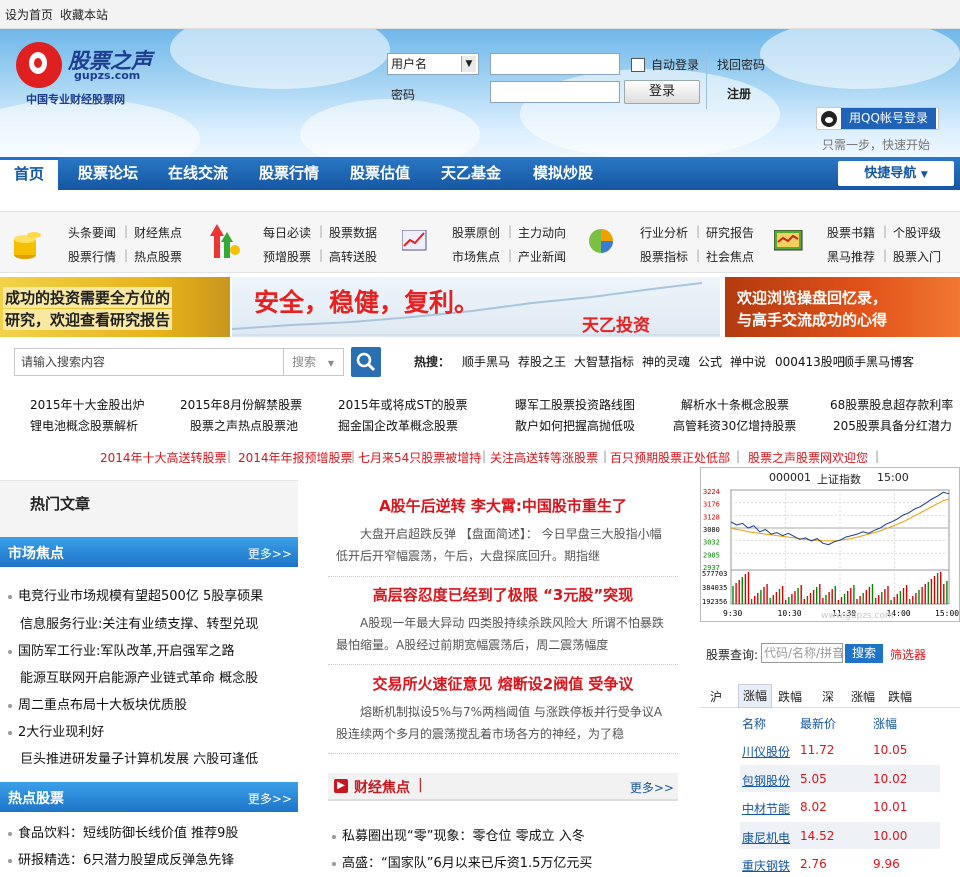  I want to click on promo-link: 2014年十大高送转股票, so click(163, 457).